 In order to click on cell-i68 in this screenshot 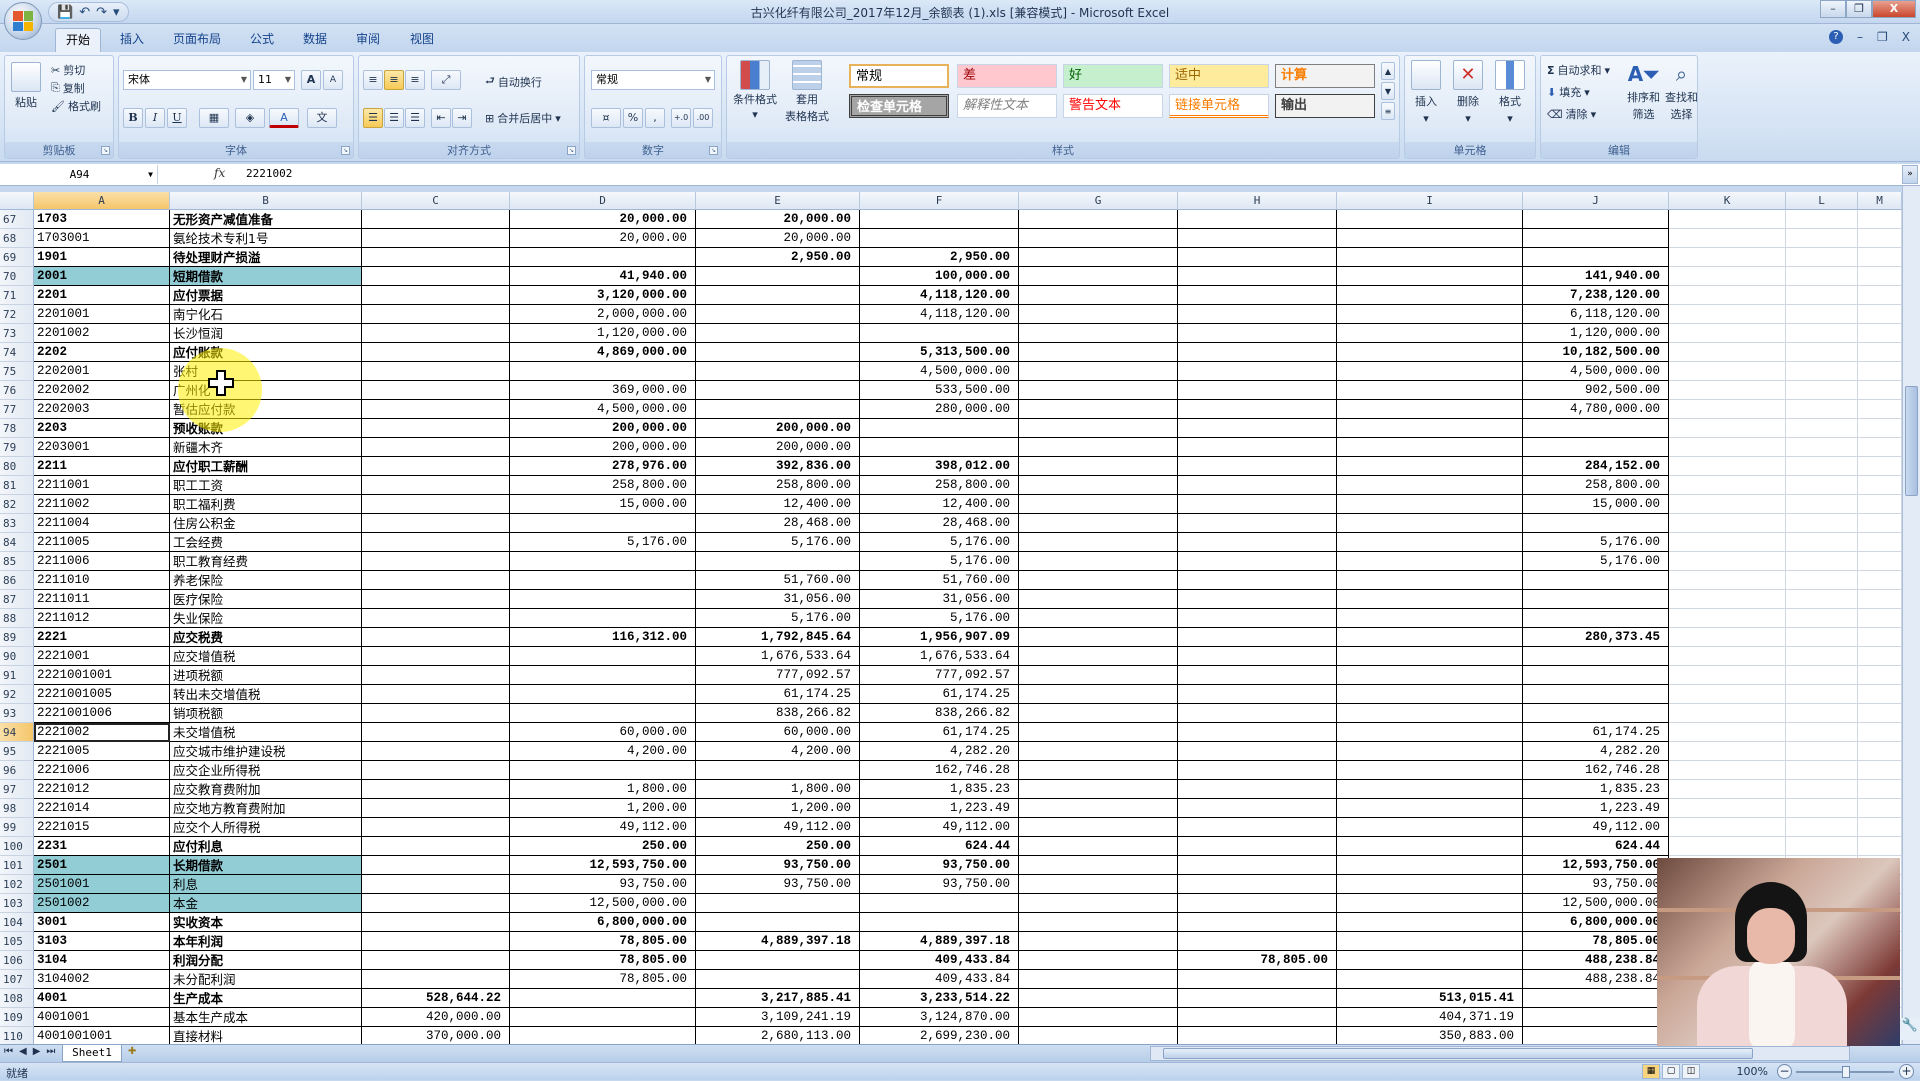, I will do `click(1430, 238)`.